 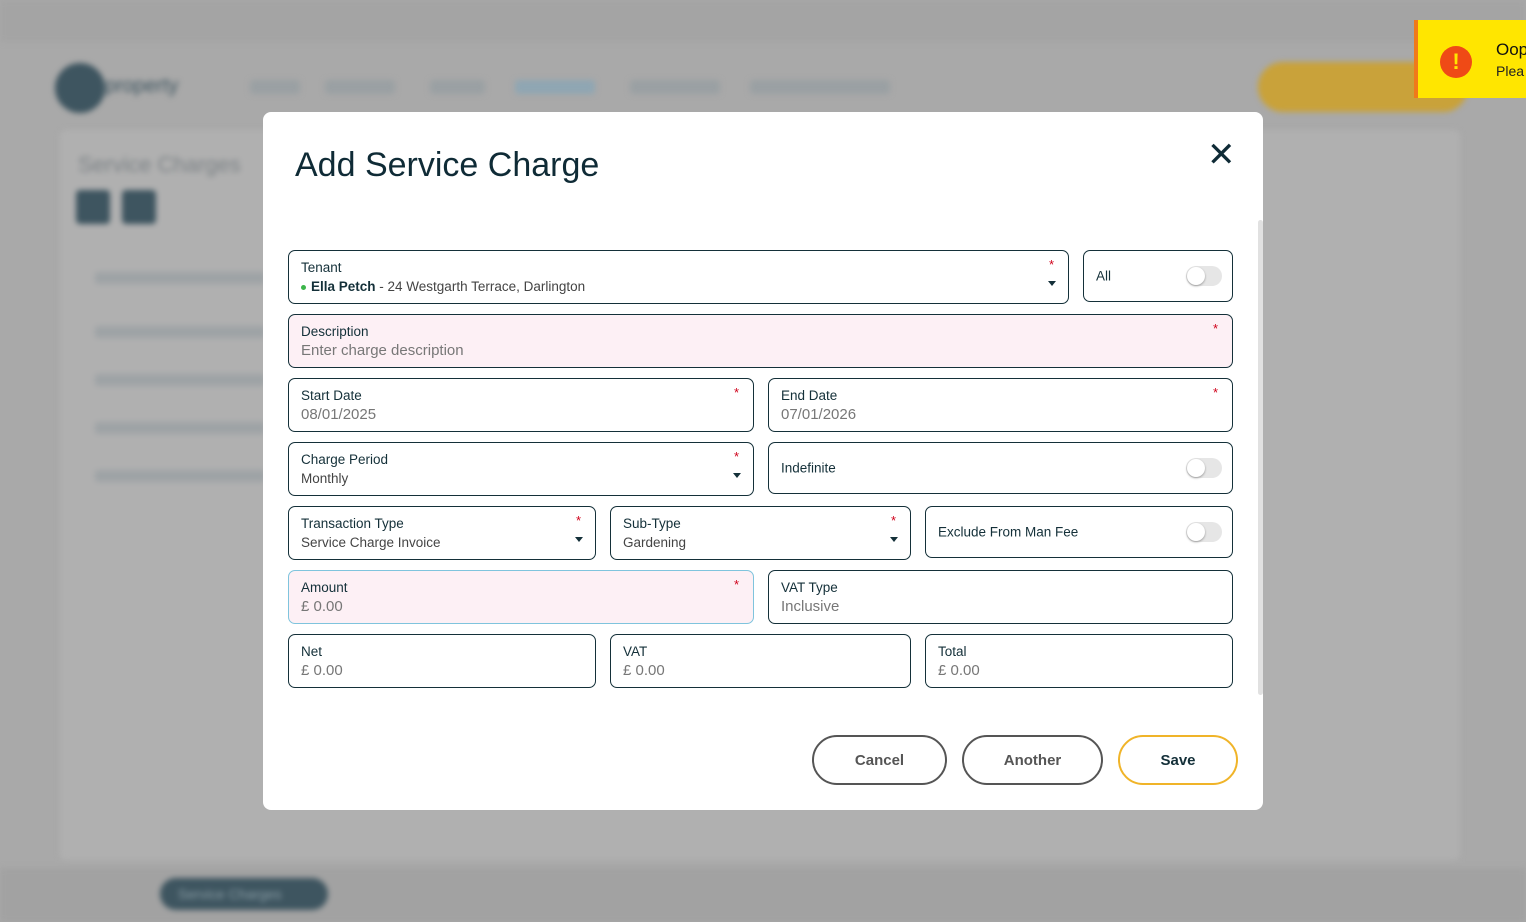 I want to click on start-date-input: Start Date 08/01/2025 *, so click(x=521, y=405).